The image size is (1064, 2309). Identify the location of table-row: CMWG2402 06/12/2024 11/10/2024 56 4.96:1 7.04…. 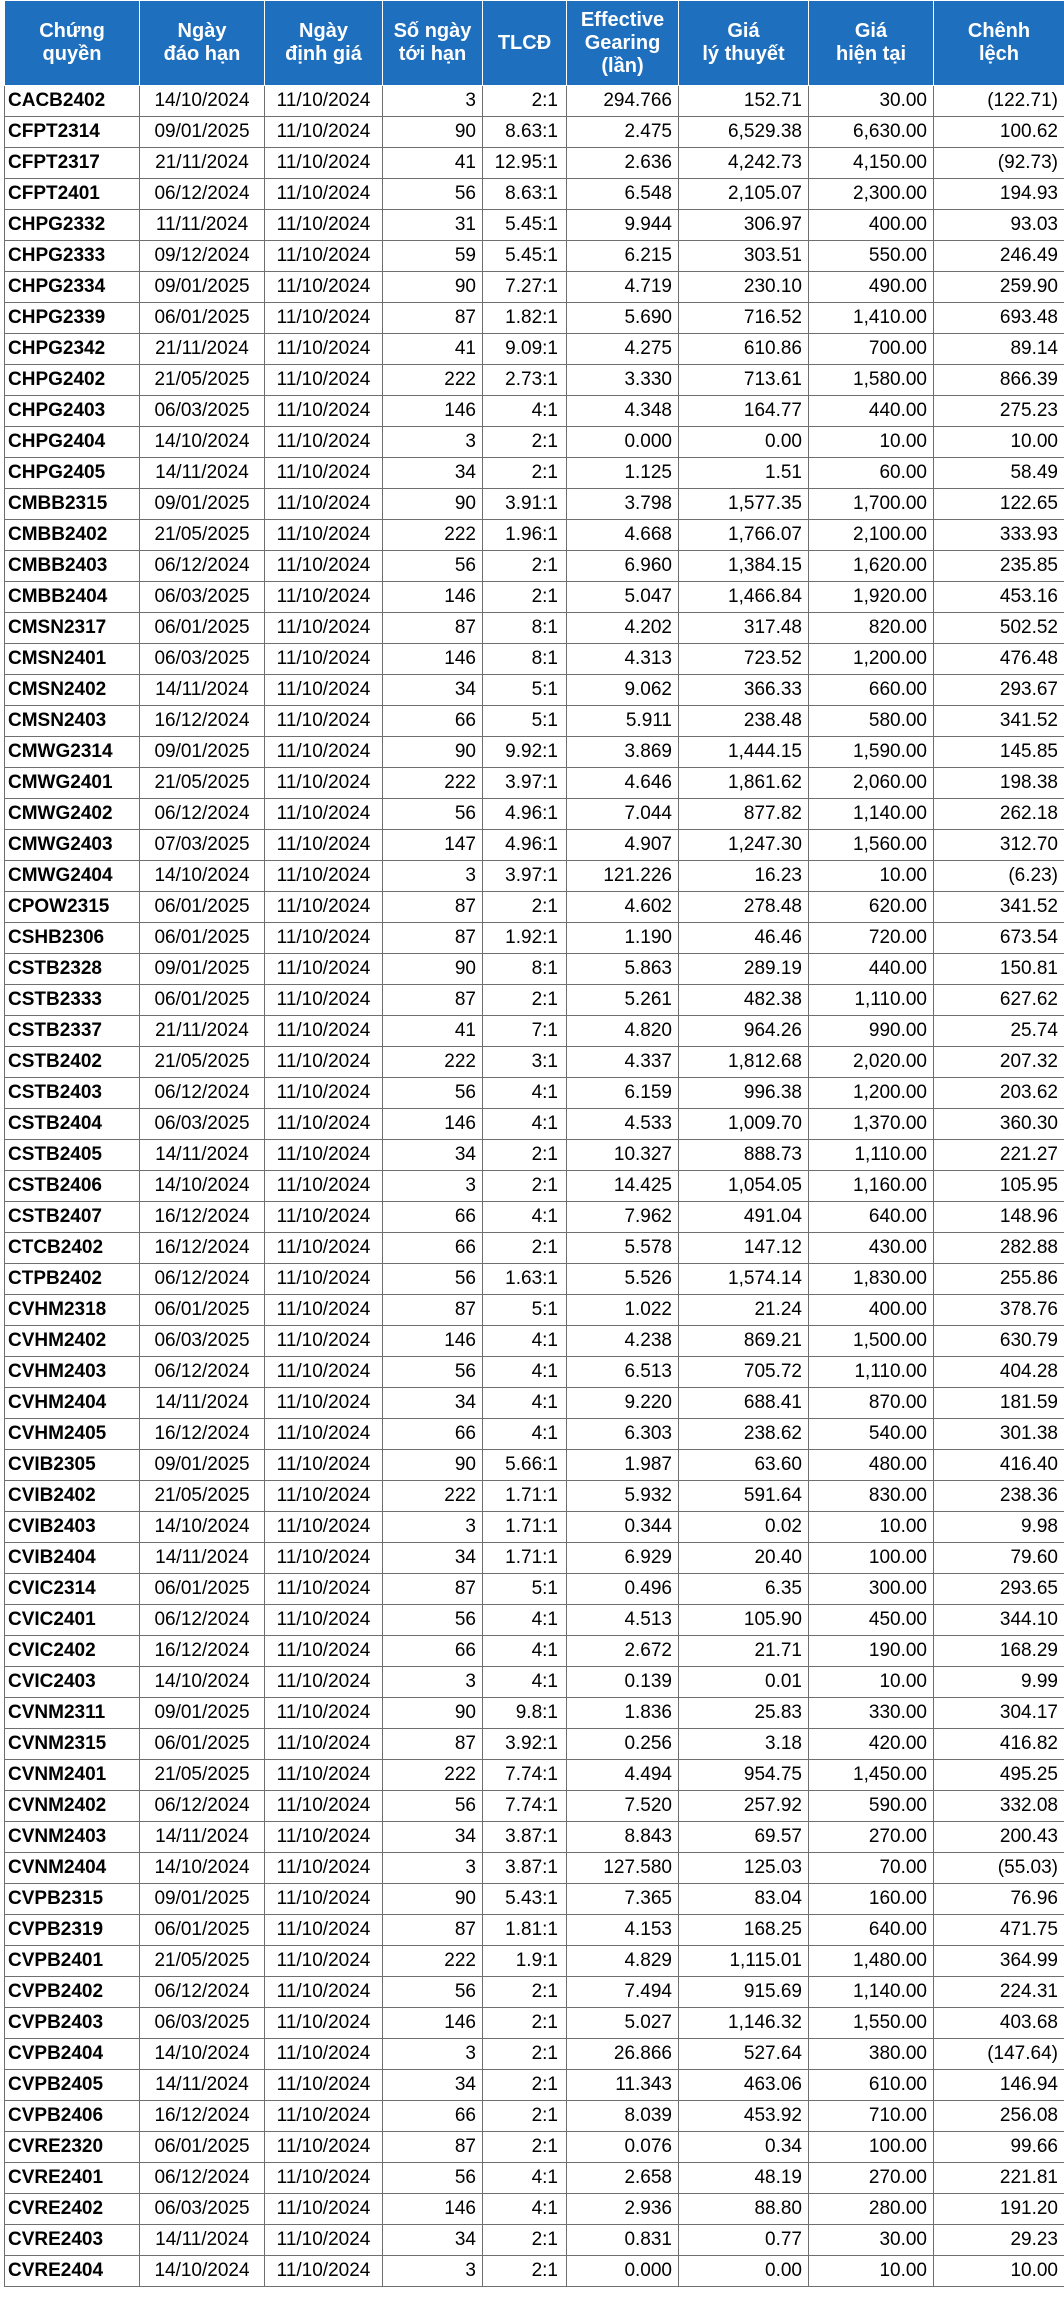
(534, 814).